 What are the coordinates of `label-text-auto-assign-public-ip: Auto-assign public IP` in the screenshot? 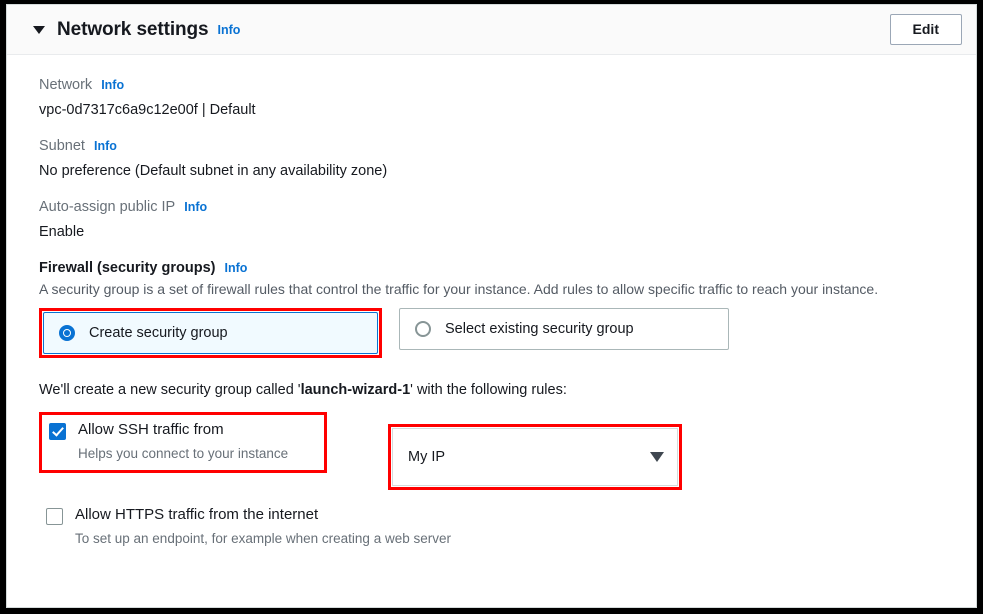 It's located at (107, 207).